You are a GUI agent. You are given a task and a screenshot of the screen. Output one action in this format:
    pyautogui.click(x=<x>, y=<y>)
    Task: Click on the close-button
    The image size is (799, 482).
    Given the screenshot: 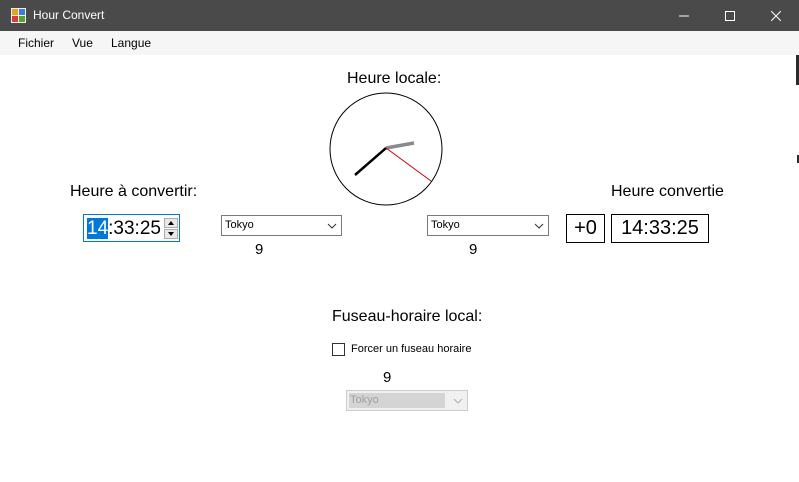 What is the action you would take?
    pyautogui.click(x=776, y=15)
    